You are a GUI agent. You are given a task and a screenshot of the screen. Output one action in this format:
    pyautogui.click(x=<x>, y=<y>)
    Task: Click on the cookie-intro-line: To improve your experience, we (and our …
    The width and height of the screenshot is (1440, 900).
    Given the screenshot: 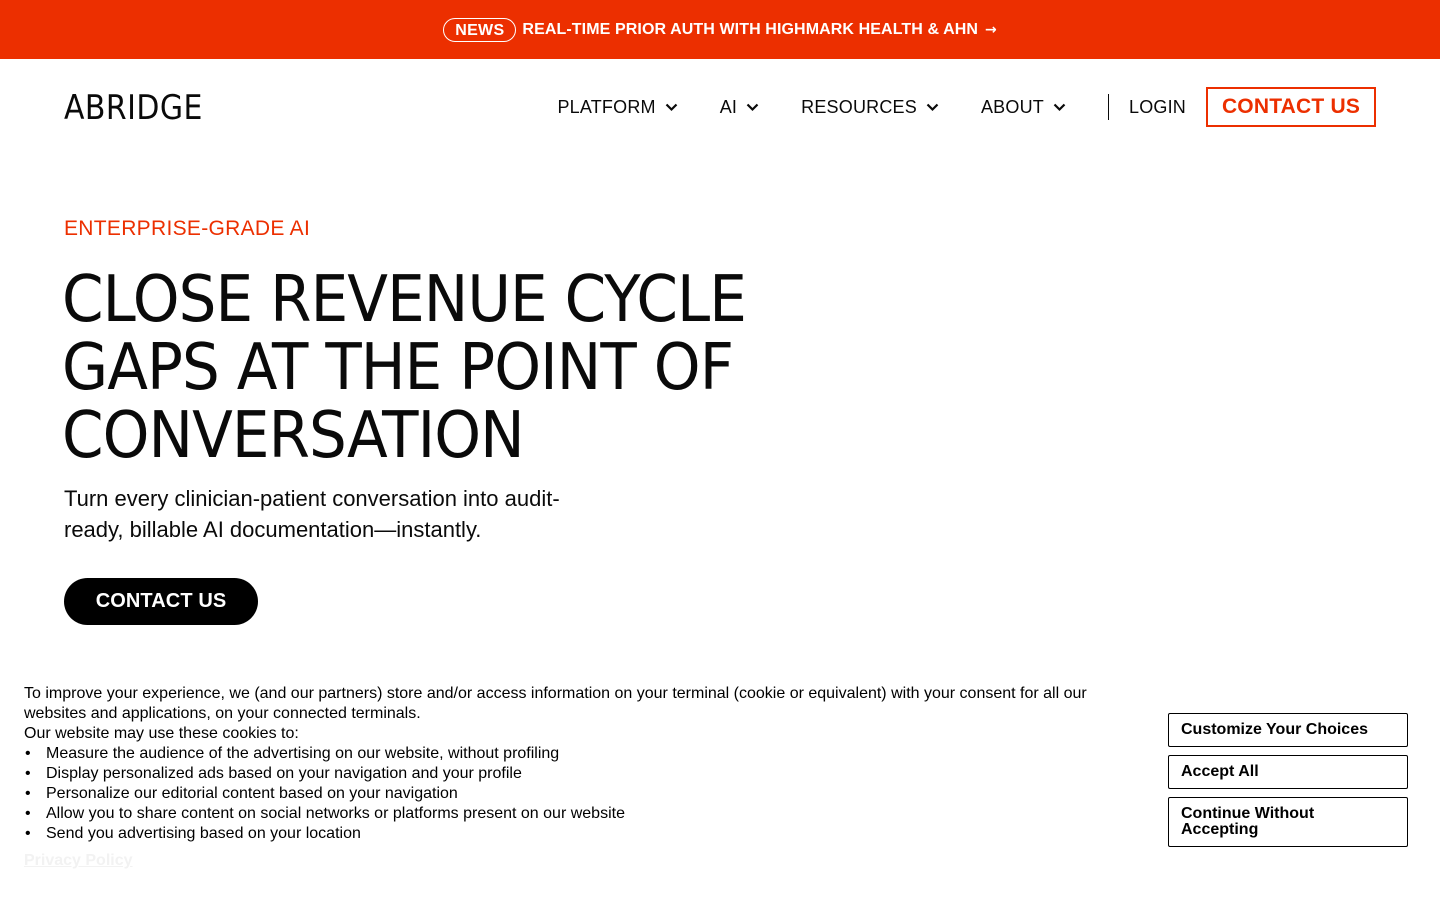 What is the action you would take?
    pyautogui.click(x=555, y=693)
    